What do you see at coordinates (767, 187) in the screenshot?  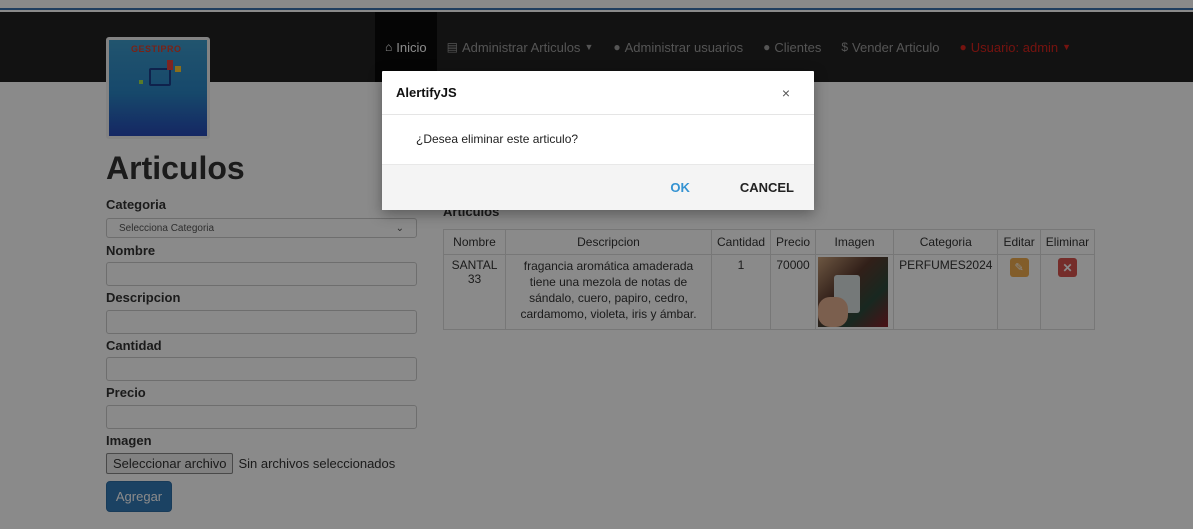 I see `cancel-button: CANCEL` at bounding box center [767, 187].